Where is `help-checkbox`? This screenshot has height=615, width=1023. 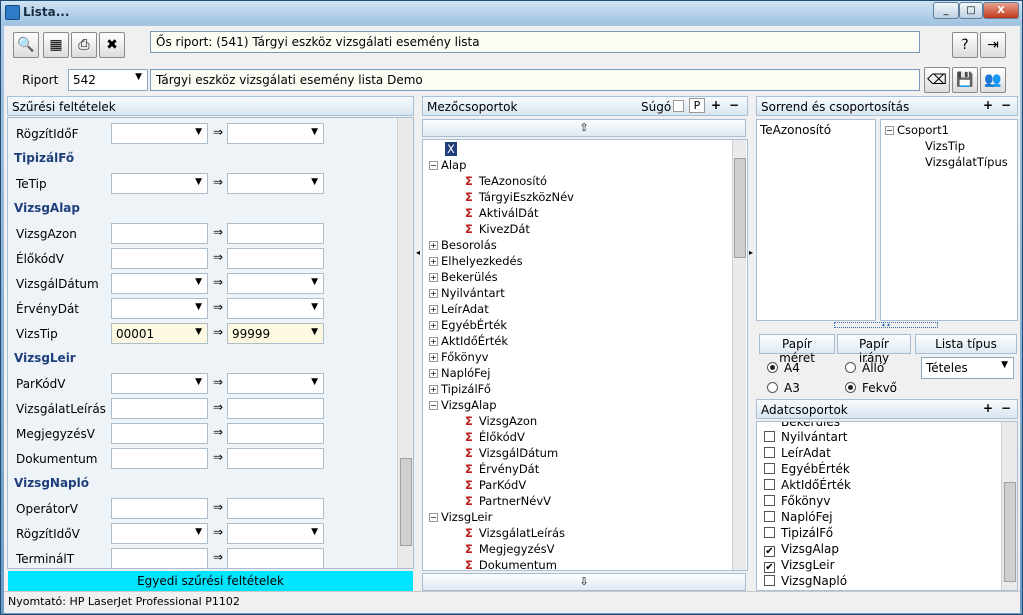
help-checkbox is located at coordinates (678, 106).